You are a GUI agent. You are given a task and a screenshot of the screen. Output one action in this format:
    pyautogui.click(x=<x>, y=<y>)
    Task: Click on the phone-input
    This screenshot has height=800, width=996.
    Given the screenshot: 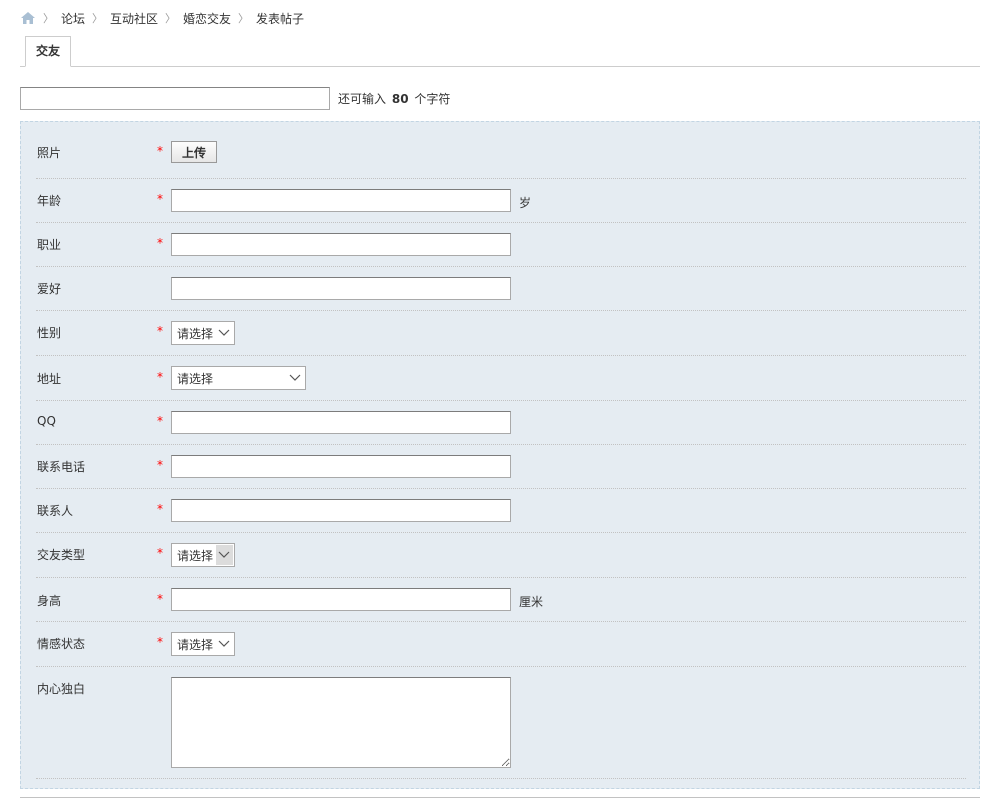 What is the action you would take?
    pyautogui.click(x=341, y=466)
    